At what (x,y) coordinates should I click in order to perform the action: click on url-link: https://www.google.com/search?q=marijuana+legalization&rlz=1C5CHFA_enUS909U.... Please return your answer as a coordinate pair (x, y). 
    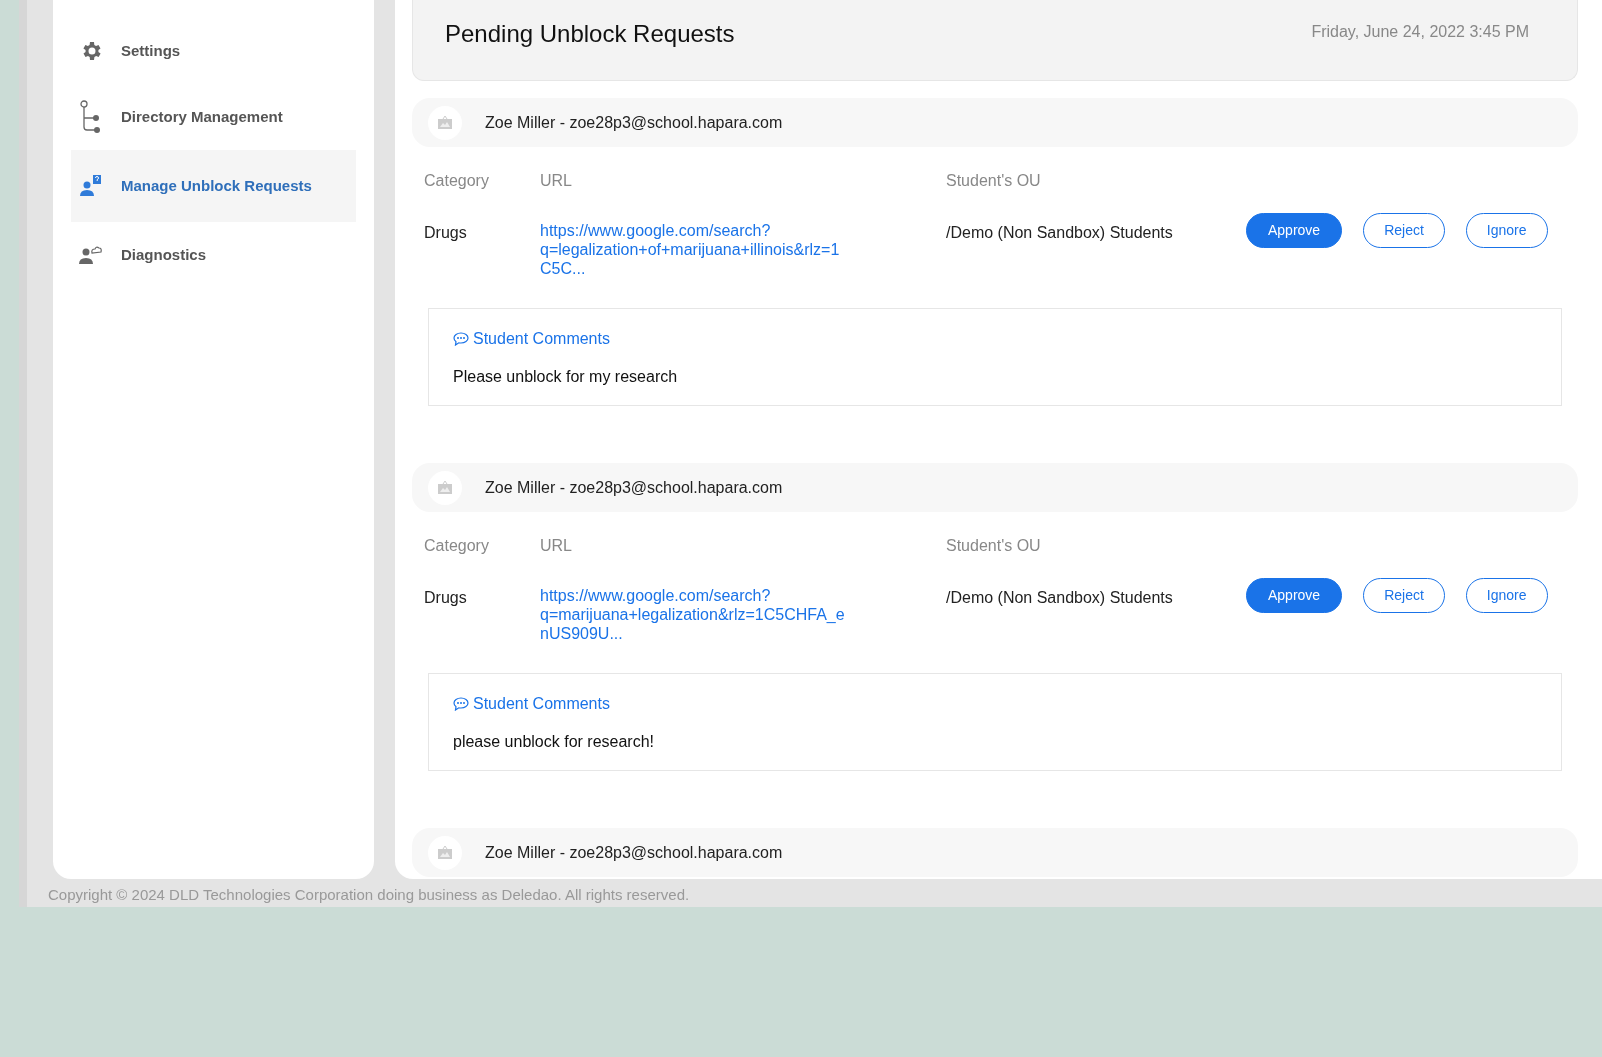
    Looking at the image, I should click on (743, 610).